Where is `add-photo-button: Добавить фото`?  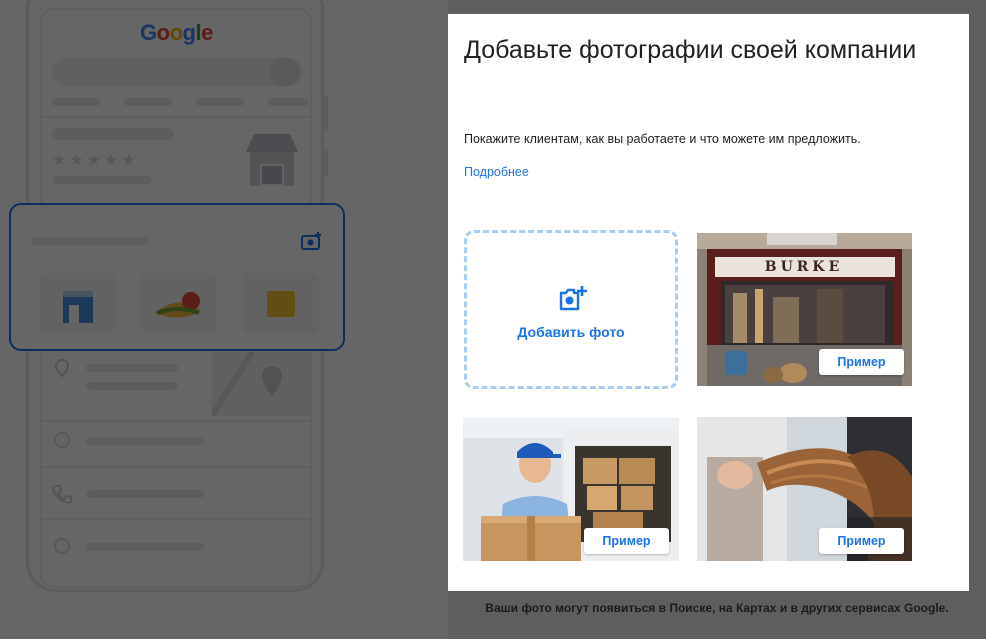 add-photo-button: Добавить фото is located at coordinates (571, 309).